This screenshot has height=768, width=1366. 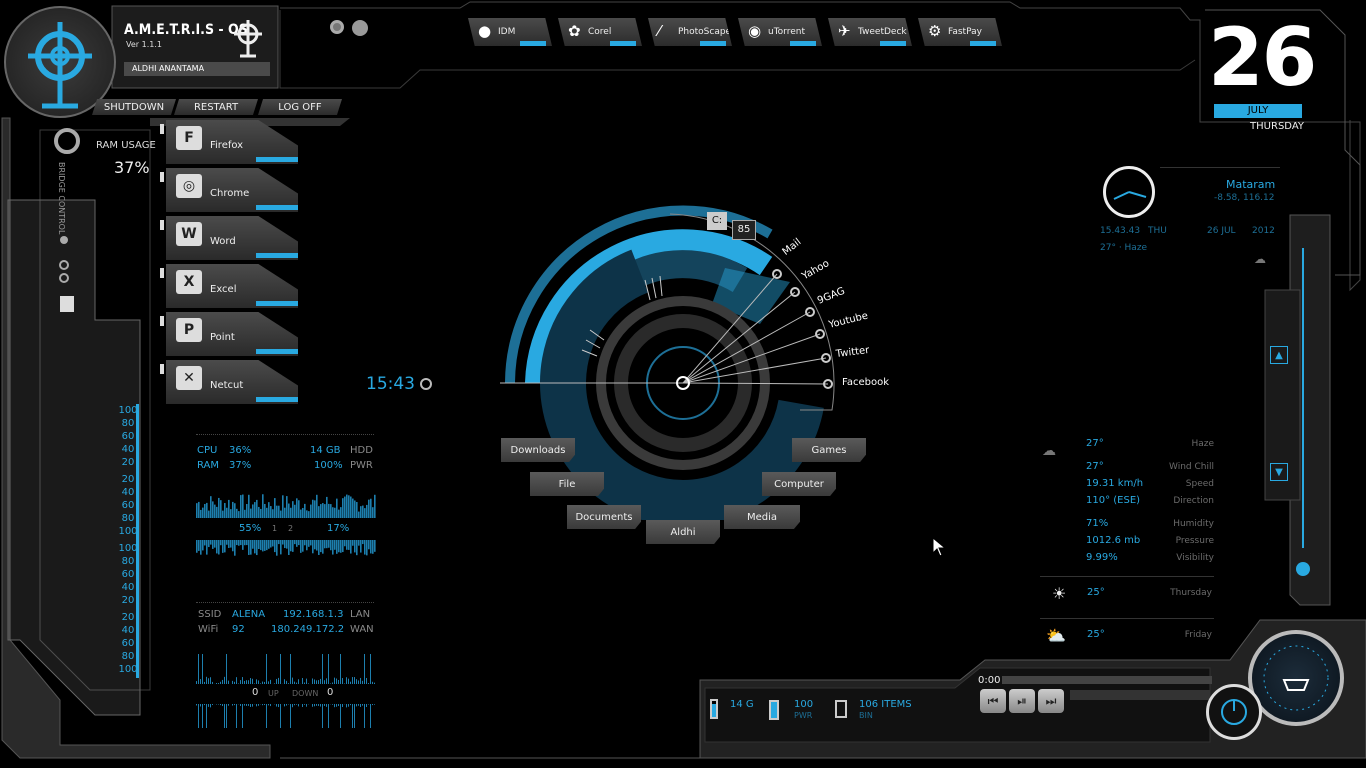 What do you see at coordinates (186, 30) in the screenshot?
I see `os-title: A.M.E.T.R.I.S - OS` at bounding box center [186, 30].